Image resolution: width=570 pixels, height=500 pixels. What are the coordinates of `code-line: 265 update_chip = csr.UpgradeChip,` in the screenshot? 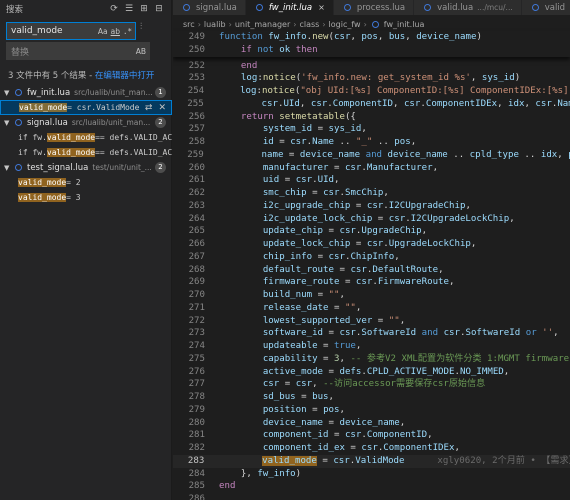 It's located at (371, 231).